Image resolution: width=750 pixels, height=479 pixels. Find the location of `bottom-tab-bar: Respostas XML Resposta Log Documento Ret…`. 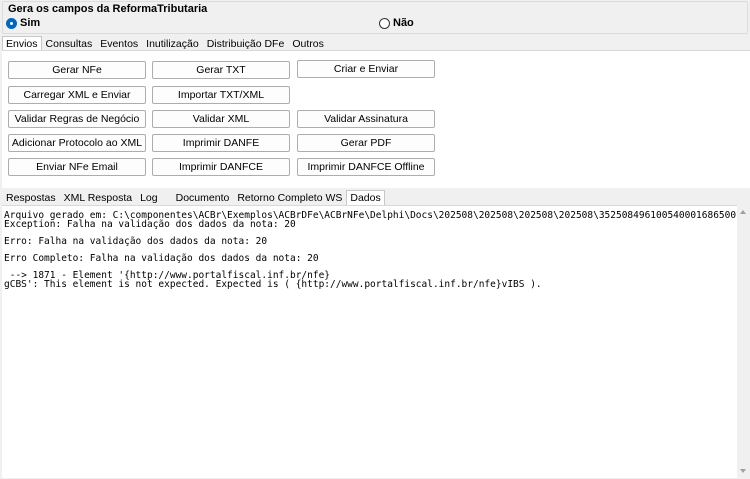

bottom-tab-bar: Respostas XML Resposta Log Documento Ret… is located at coordinates (193, 197).